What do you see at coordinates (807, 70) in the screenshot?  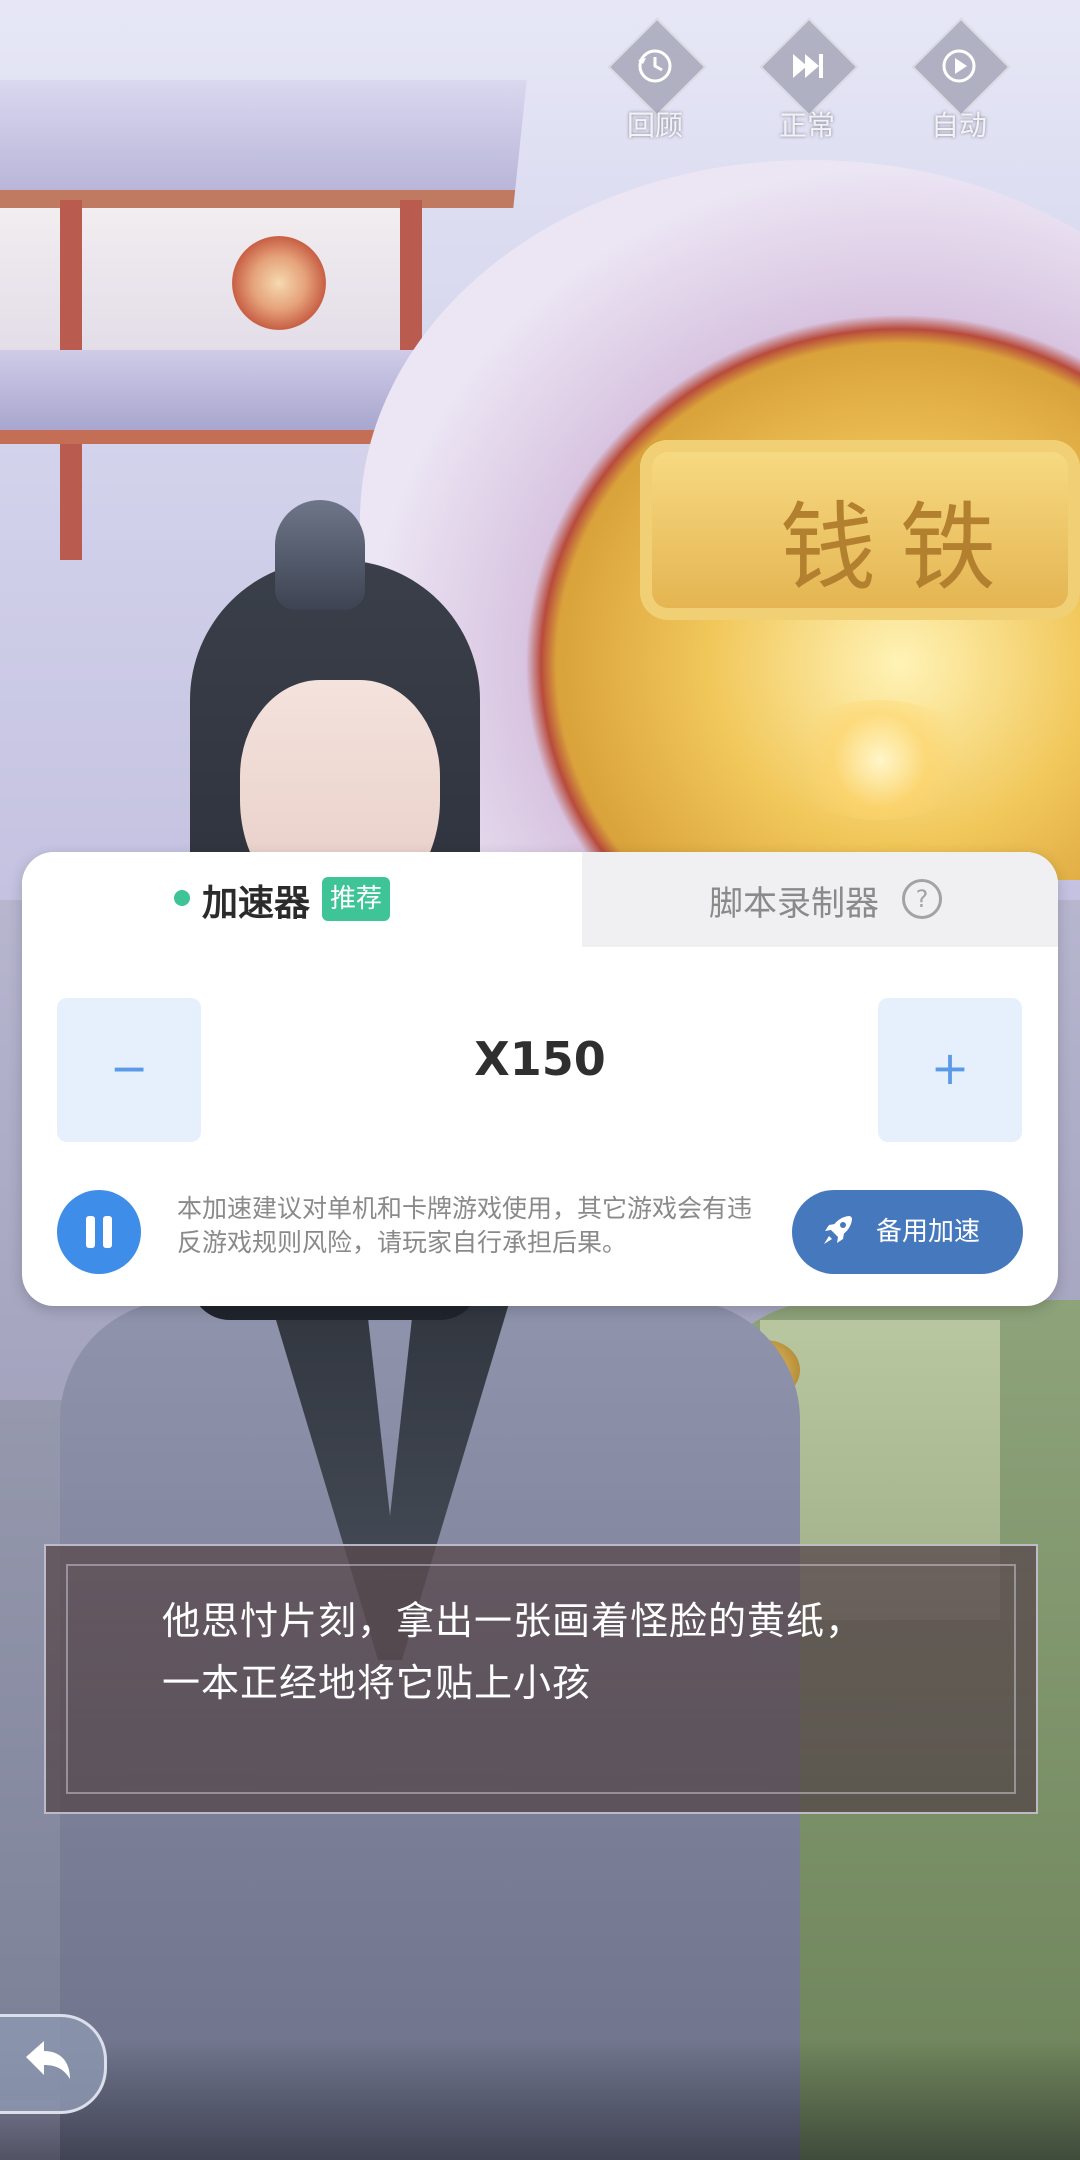 I see `fast-forward-icon` at bounding box center [807, 70].